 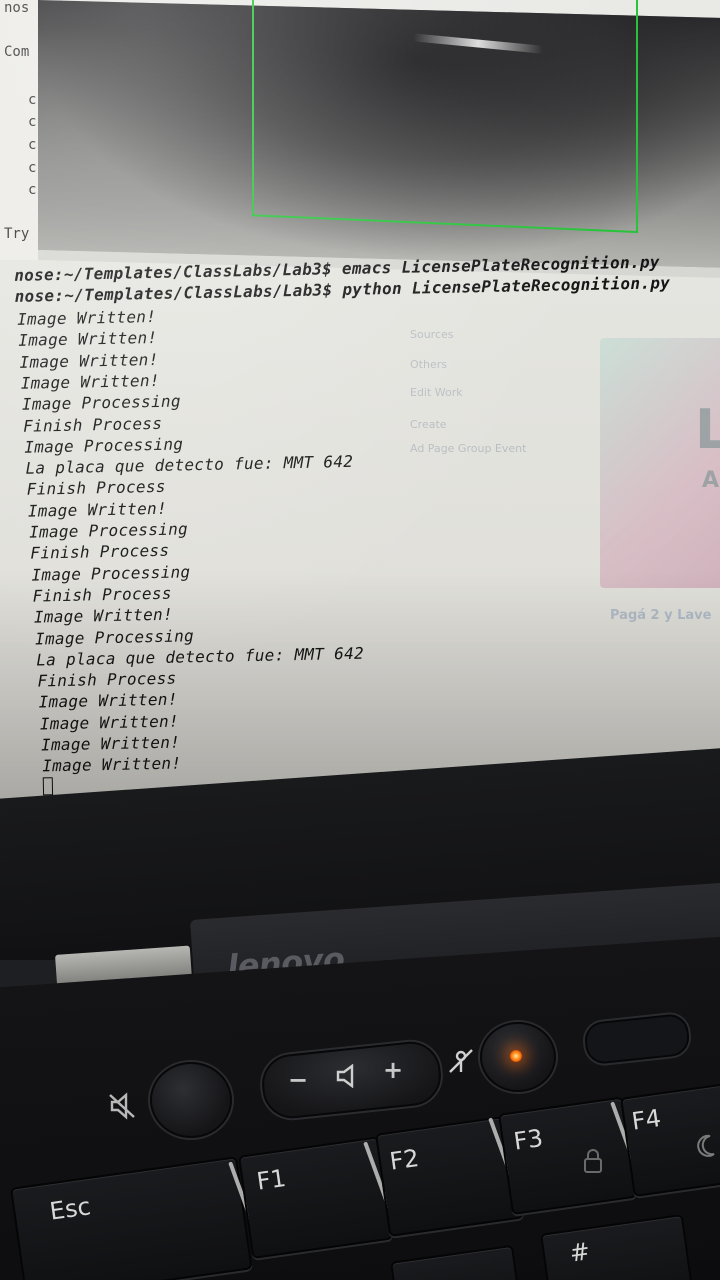 What do you see at coordinates (461, 1061) in the screenshot?
I see `mic-mute-icon` at bounding box center [461, 1061].